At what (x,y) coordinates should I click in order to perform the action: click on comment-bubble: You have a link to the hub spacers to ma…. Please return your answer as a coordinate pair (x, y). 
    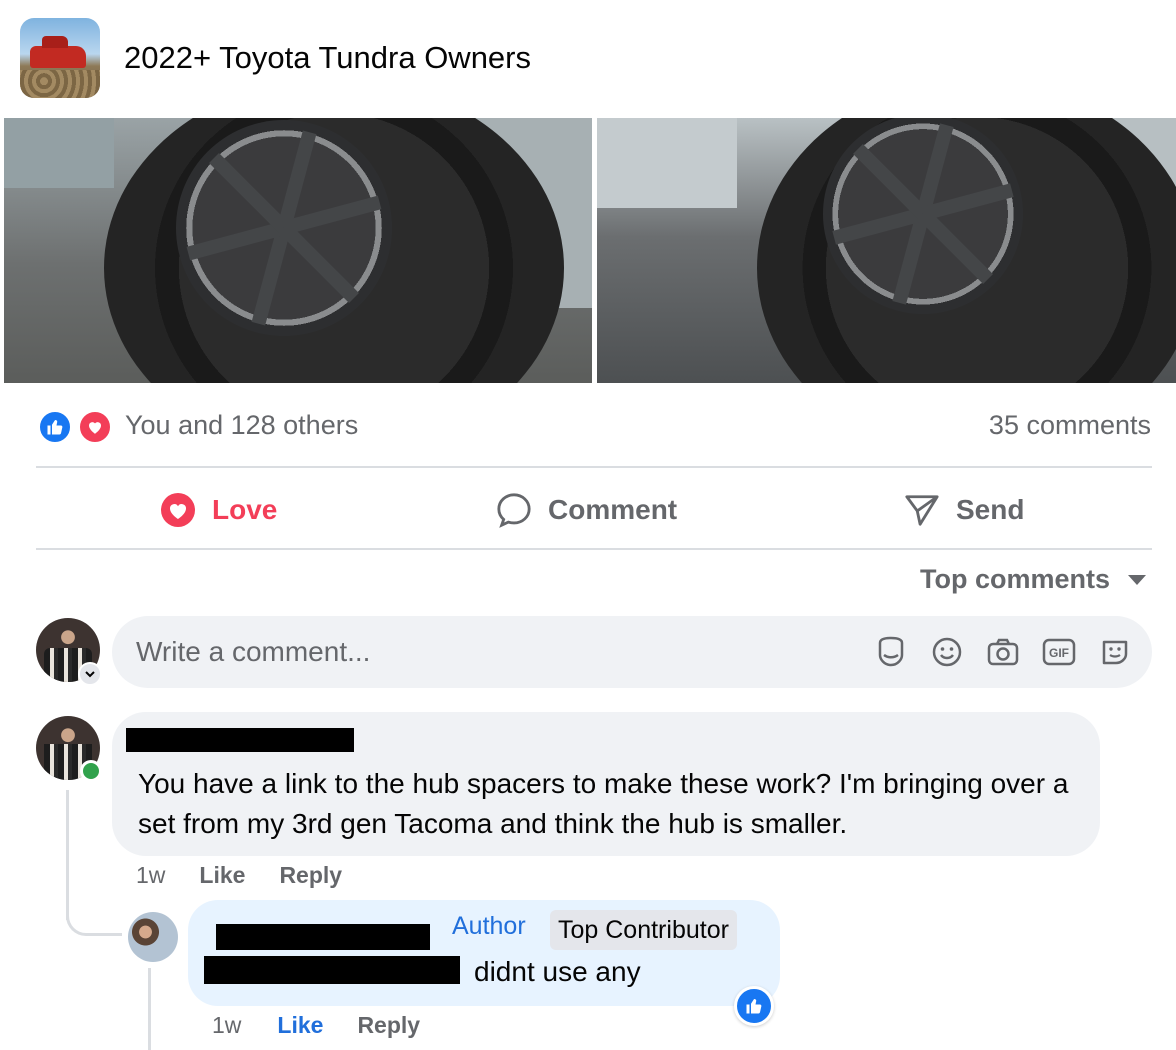
    Looking at the image, I should click on (606, 784).